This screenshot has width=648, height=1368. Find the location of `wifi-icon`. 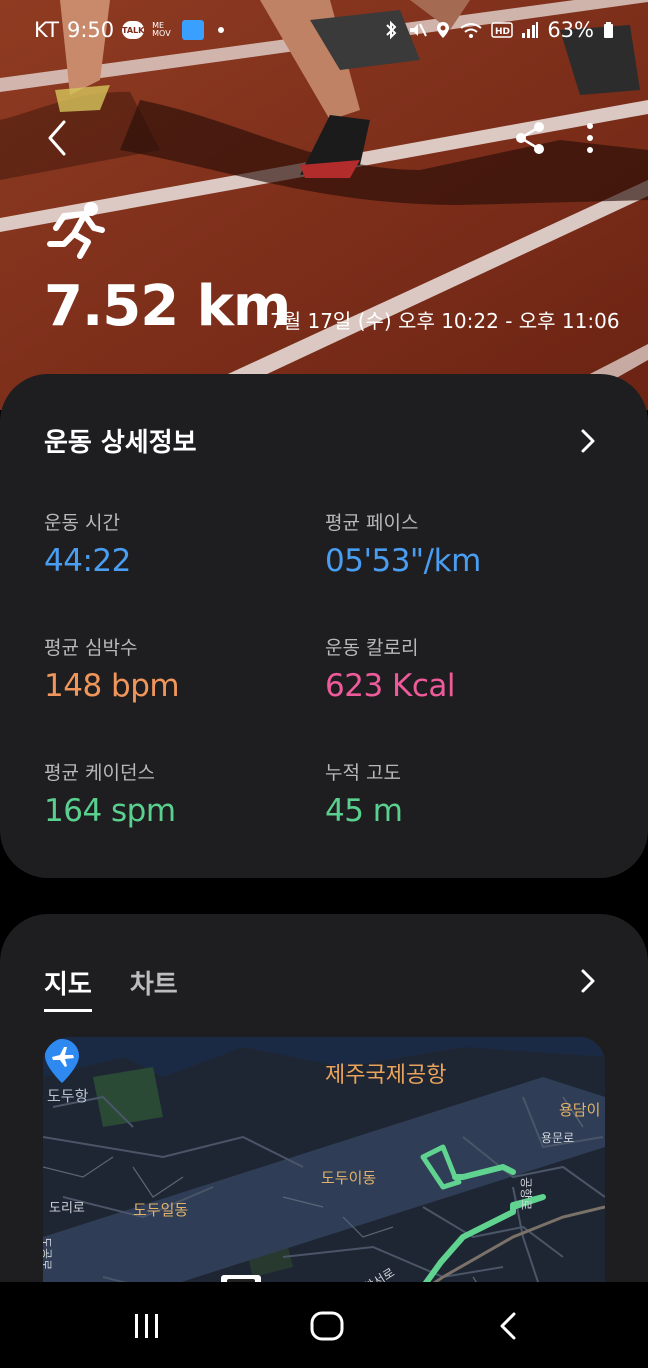

wifi-icon is located at coordinates (471, 30).